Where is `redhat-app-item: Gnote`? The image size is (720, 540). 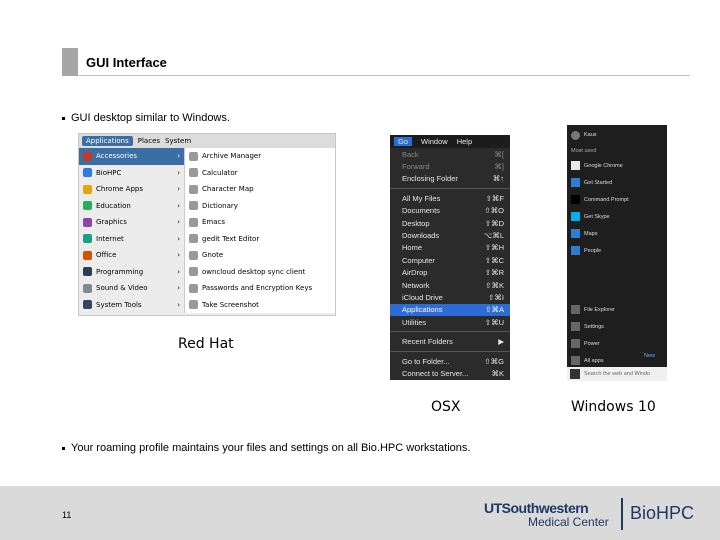 redhat-app-item: Gnote is located at coordinates (260, 255).